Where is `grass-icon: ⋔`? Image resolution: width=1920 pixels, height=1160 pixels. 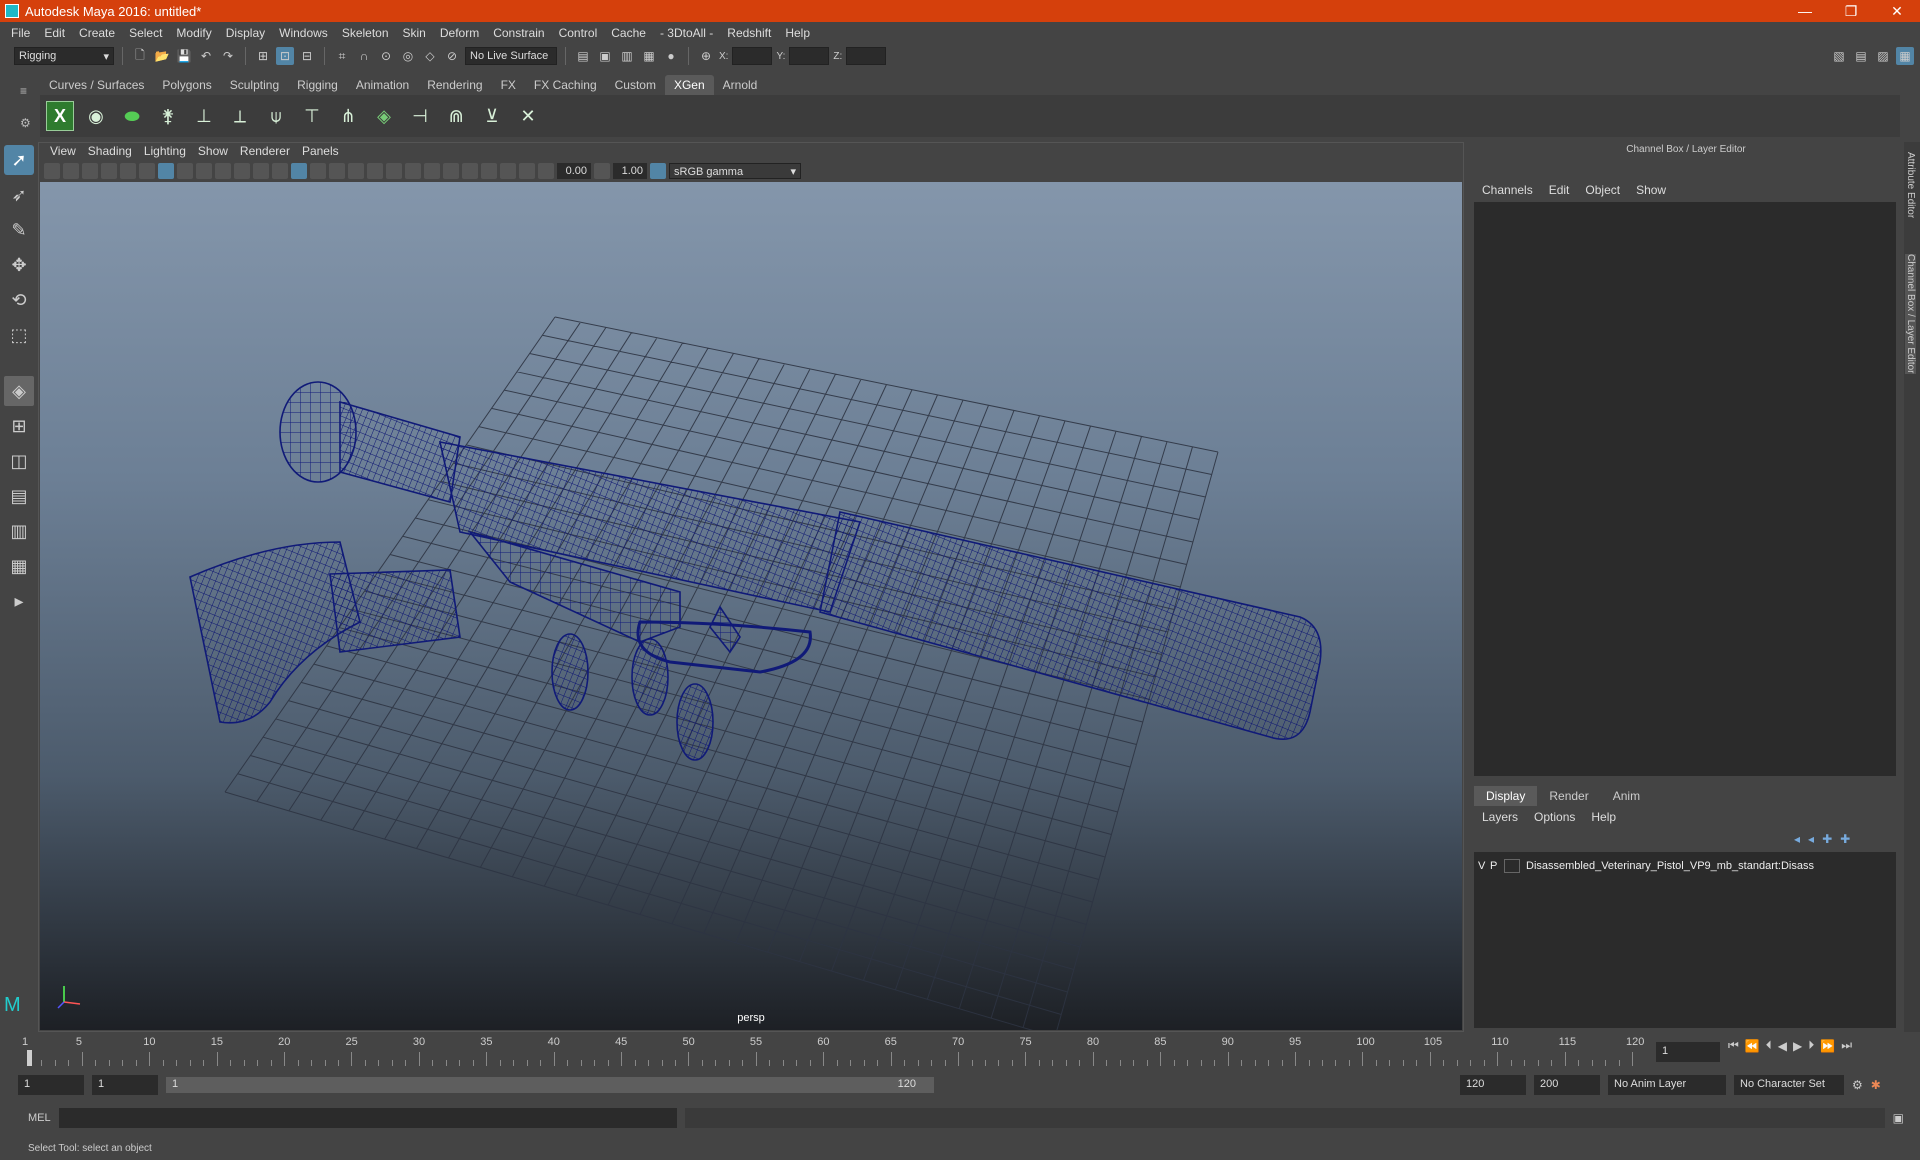 grass-icon: ⋔ is located at coordinates (348, 116).